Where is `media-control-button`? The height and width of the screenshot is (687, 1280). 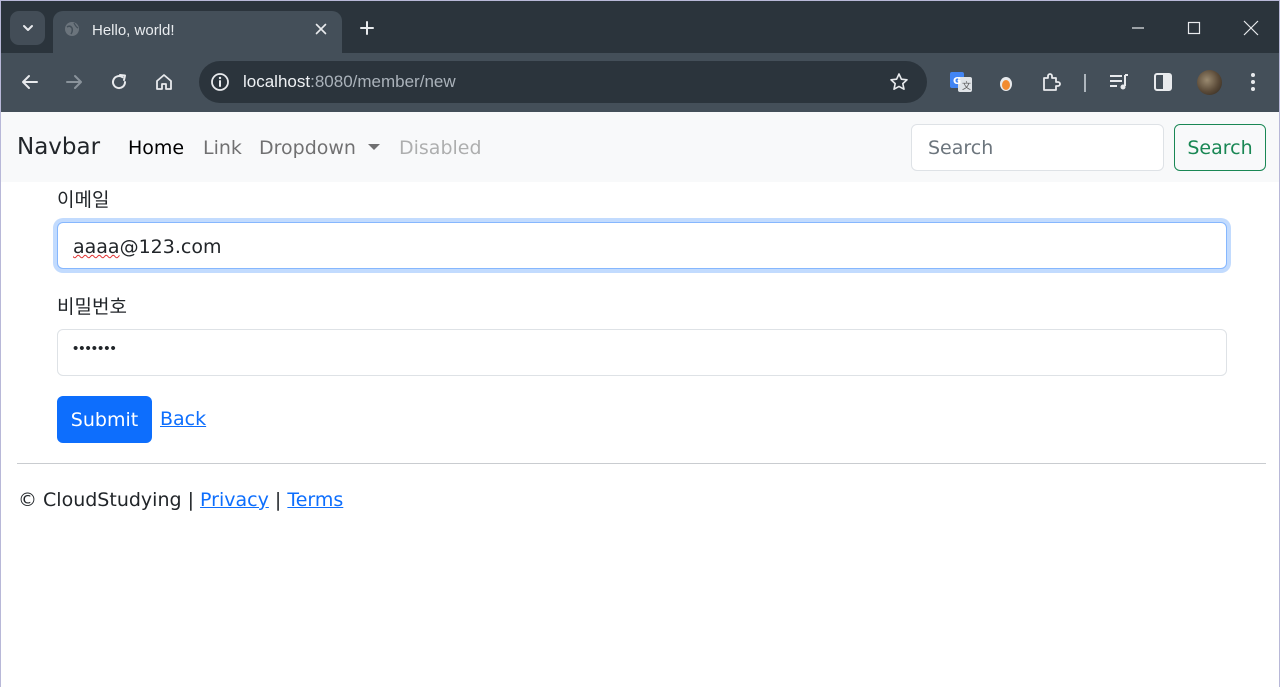 media-control-button is located at coordinates (1119, 82).